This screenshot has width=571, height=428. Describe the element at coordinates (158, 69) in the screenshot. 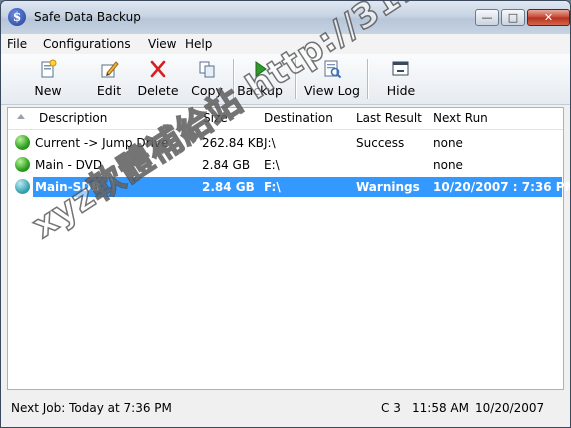

I see `delete-x-icon` at that location.